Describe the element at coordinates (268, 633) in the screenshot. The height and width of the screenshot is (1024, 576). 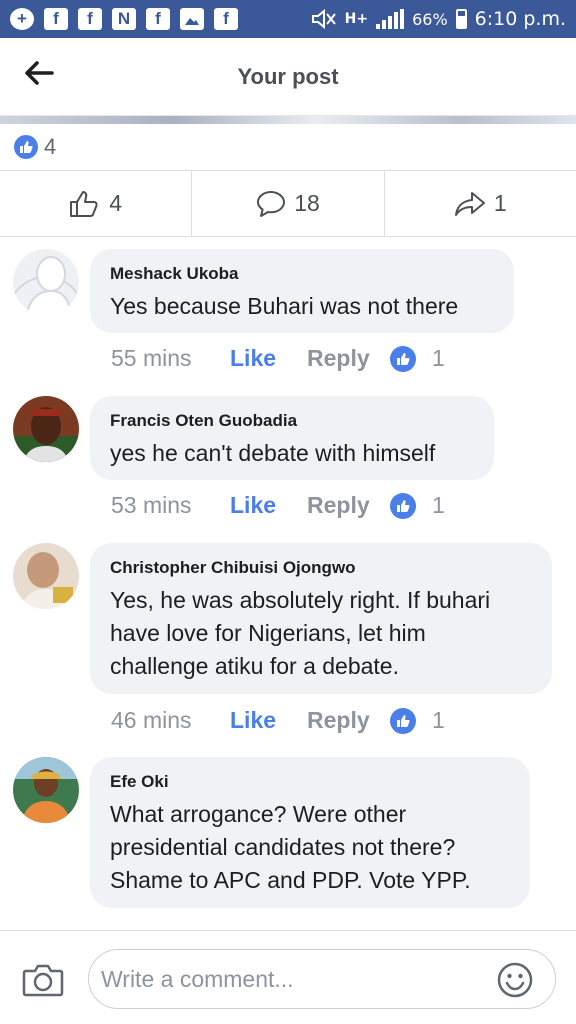
I see `comment-text: have love for Nigerians, let him` at that location.